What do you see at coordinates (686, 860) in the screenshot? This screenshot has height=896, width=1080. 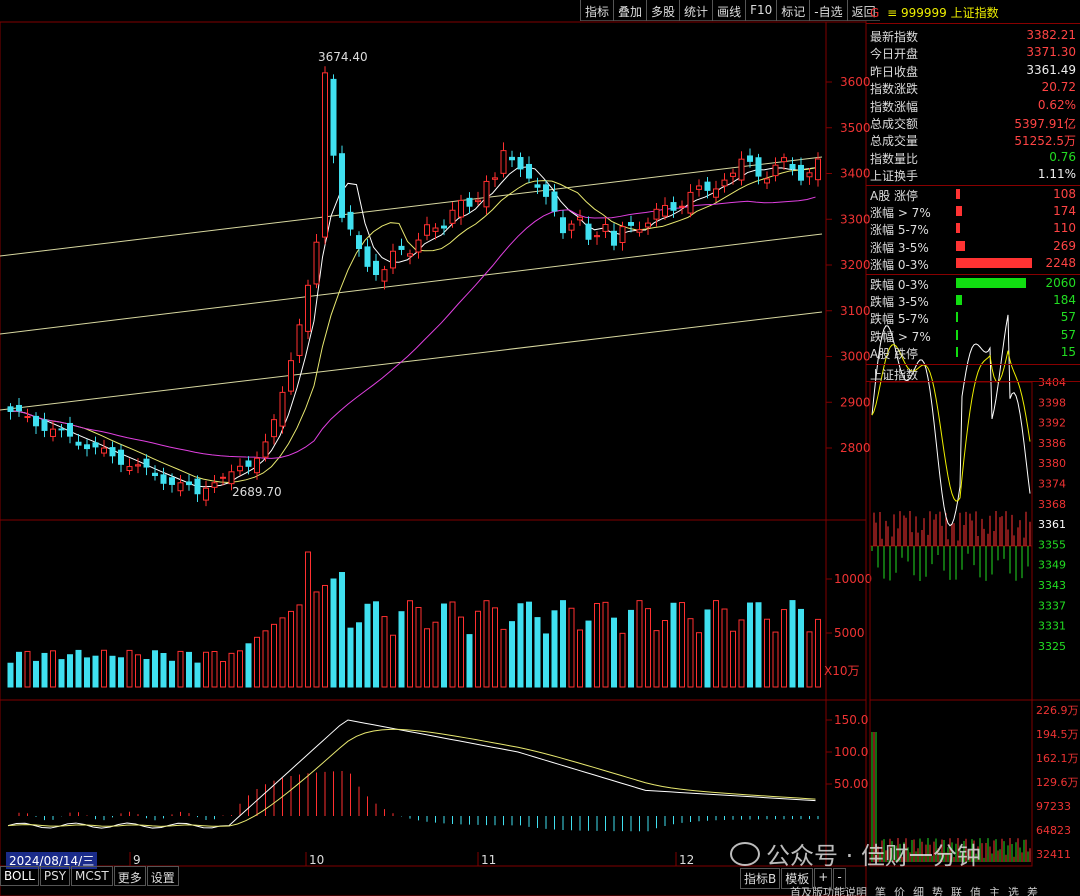 I see `month-label-3: 12` at bounding box center [686, 860].